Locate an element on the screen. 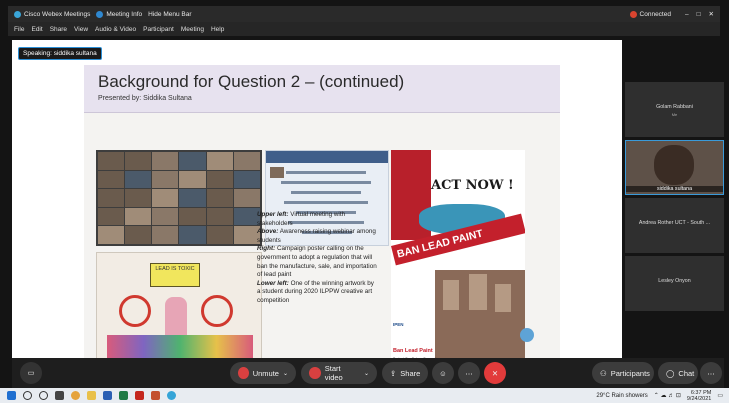 Image resolution: width=729 pixels, height=403 pixels. acrobat-icon is located at coordinates (139, 395).